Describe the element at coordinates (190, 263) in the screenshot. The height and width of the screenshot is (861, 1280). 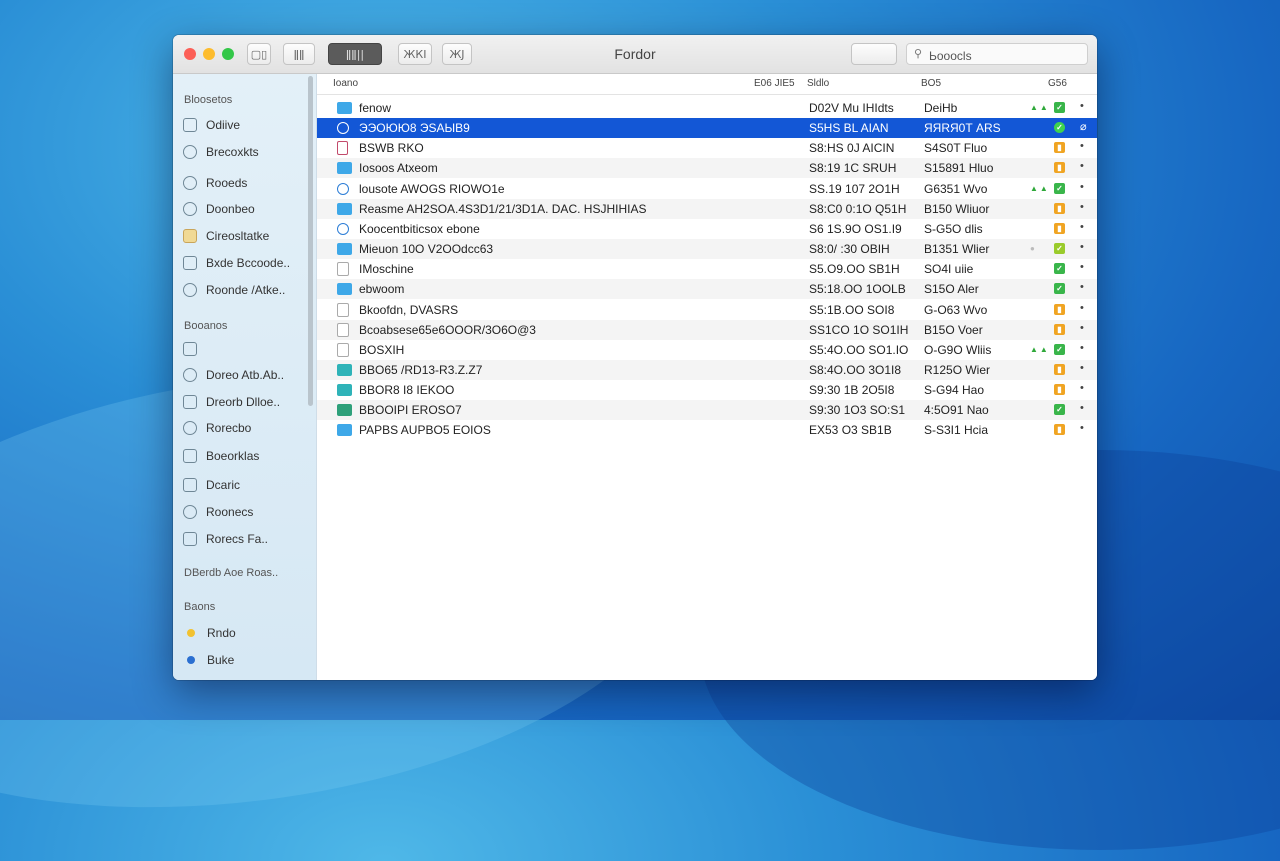
I see `document-icon` at that location.